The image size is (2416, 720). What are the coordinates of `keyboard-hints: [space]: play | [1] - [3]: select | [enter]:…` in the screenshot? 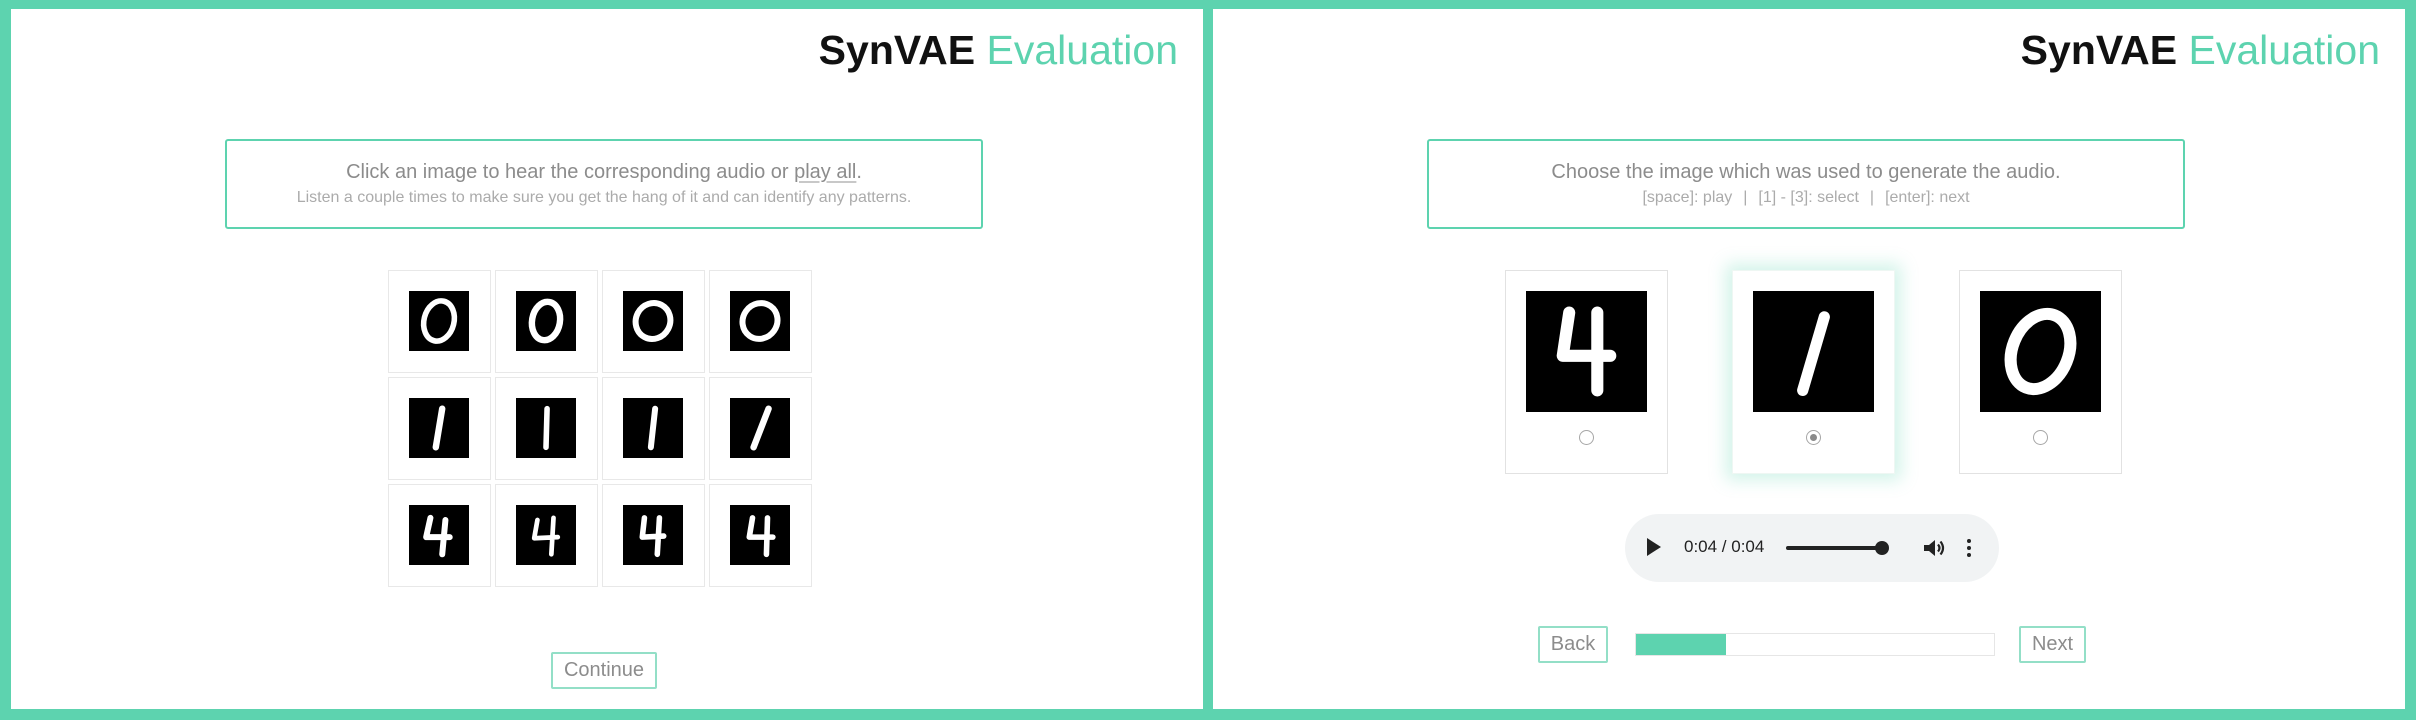 It's located at (1806, 197).